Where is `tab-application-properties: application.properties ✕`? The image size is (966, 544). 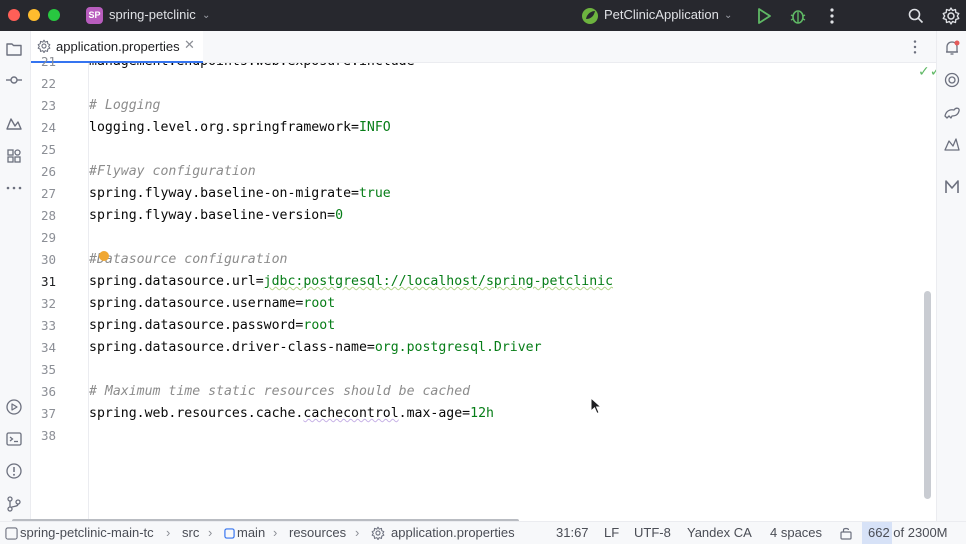
tab-application-properties: application.properties ✕ is located at coordinates (117, 47).